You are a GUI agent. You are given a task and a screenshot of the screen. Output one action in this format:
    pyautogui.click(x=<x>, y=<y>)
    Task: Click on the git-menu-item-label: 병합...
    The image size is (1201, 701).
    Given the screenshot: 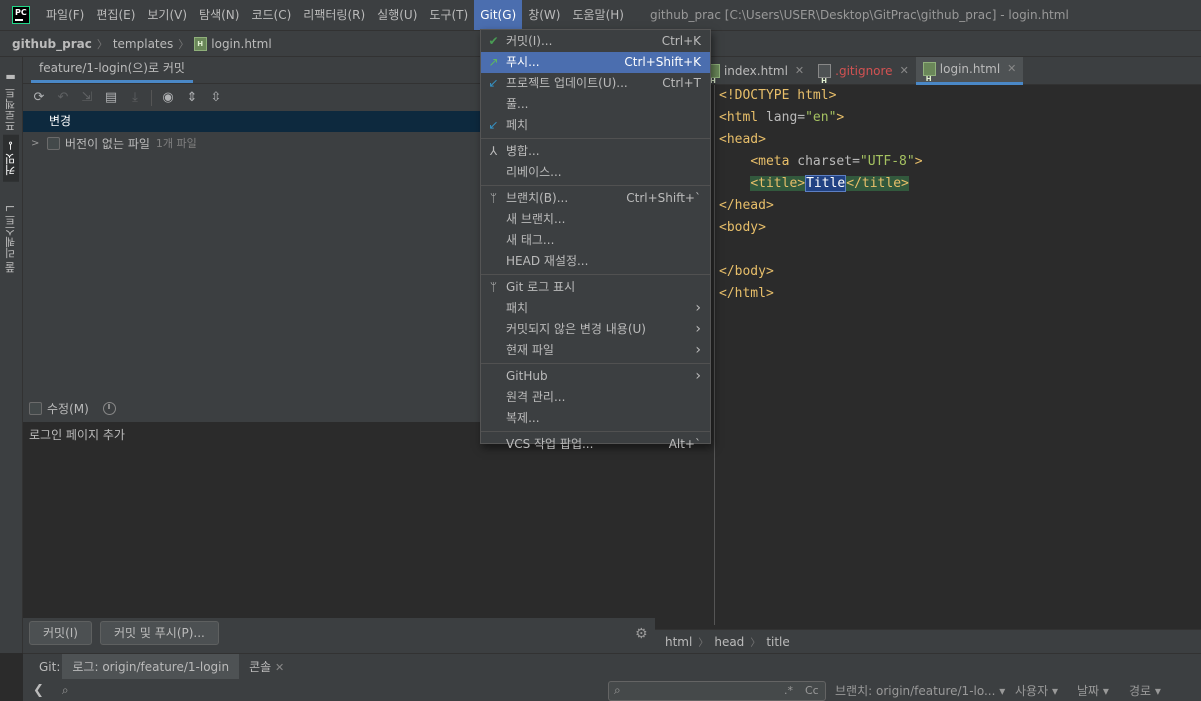 What is the action you would take?
    pyautogui.click(x=523, y=151)
    